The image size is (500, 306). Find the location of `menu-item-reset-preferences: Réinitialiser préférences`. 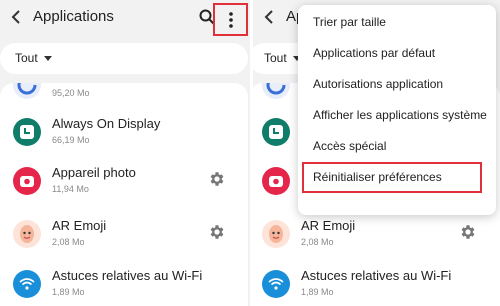

menu-item-reset-preferences: Réinitialiser préférences is located at coordinates (392, 177).